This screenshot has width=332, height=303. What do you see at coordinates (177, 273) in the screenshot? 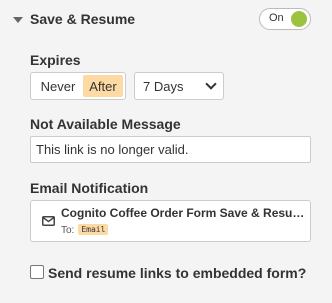
I see `embedded-form-checkbox-label: Send resume links to embedded form?` at bounding box center [177, 273].